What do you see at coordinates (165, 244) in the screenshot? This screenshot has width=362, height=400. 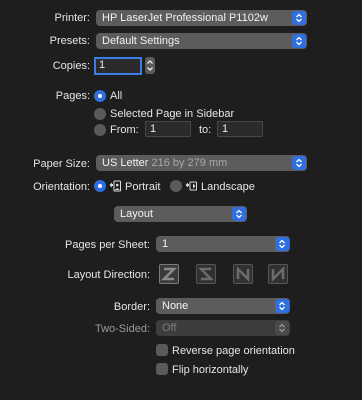 I see `pages-per-sheet-value: 1` at bounding box center [165, 244].